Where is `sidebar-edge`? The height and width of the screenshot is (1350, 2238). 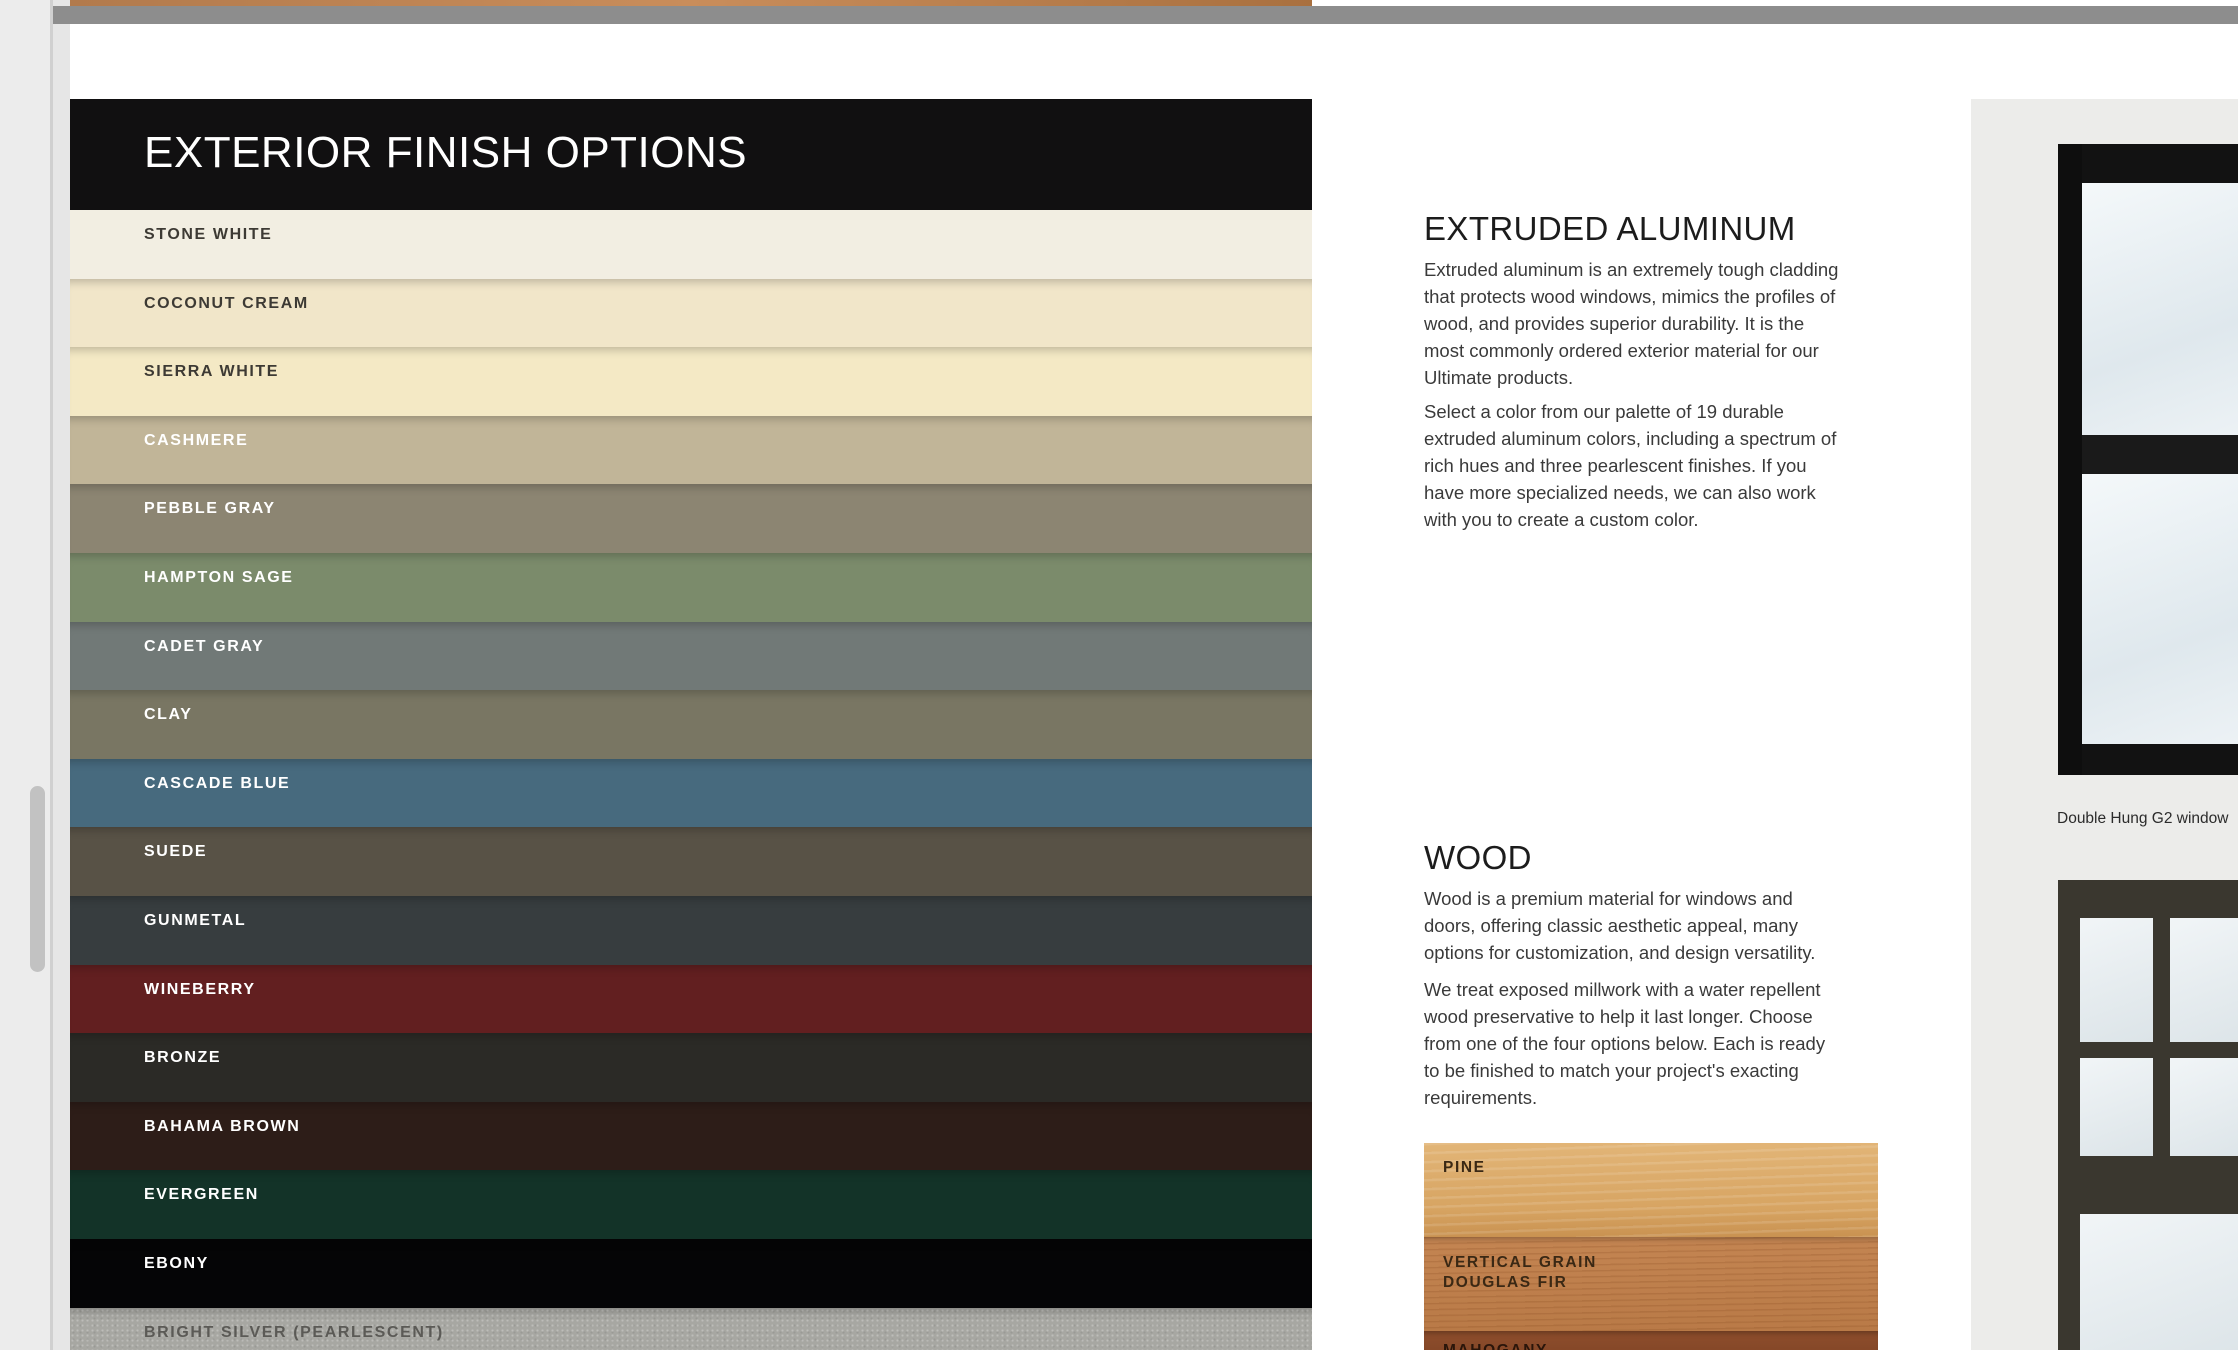
sidebar-edge is located at coordinates (51, 675).